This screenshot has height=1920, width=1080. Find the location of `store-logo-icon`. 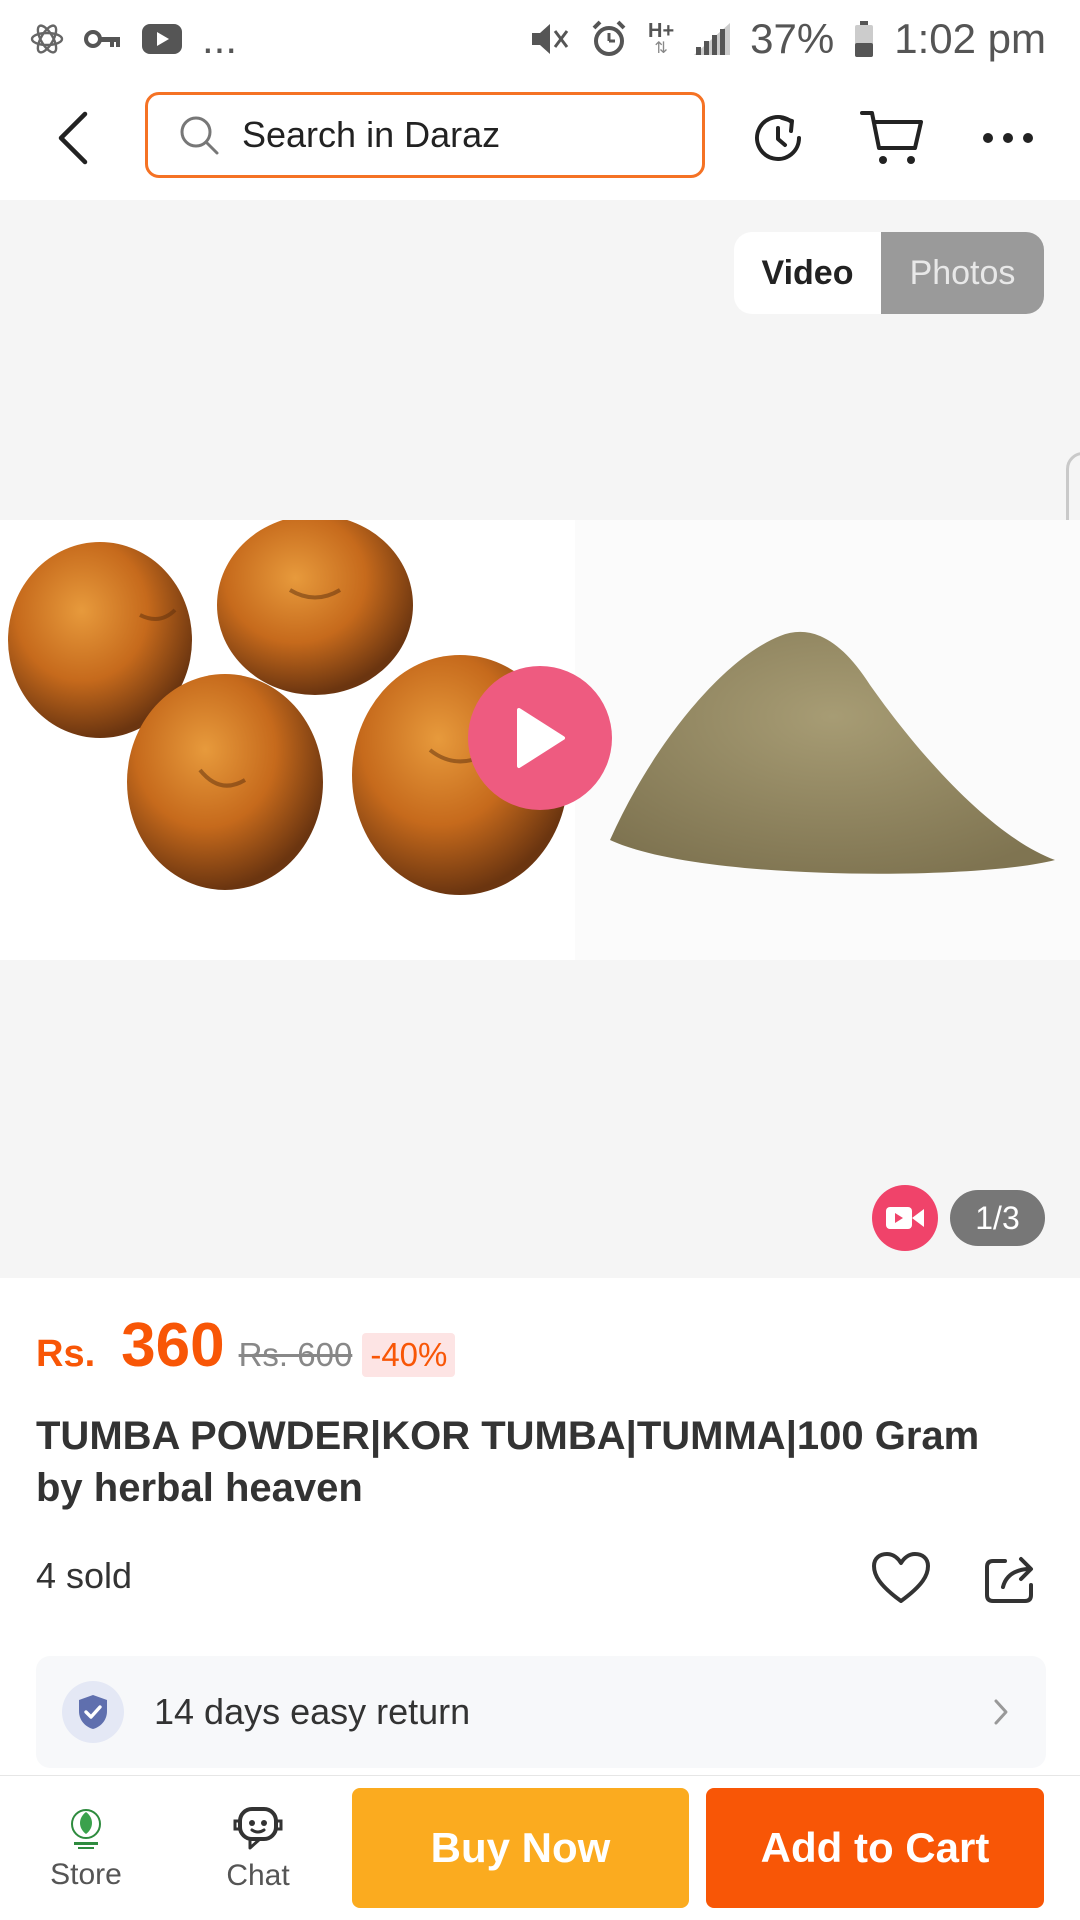

store-logo-icon is located at coordinates (86, 1828).